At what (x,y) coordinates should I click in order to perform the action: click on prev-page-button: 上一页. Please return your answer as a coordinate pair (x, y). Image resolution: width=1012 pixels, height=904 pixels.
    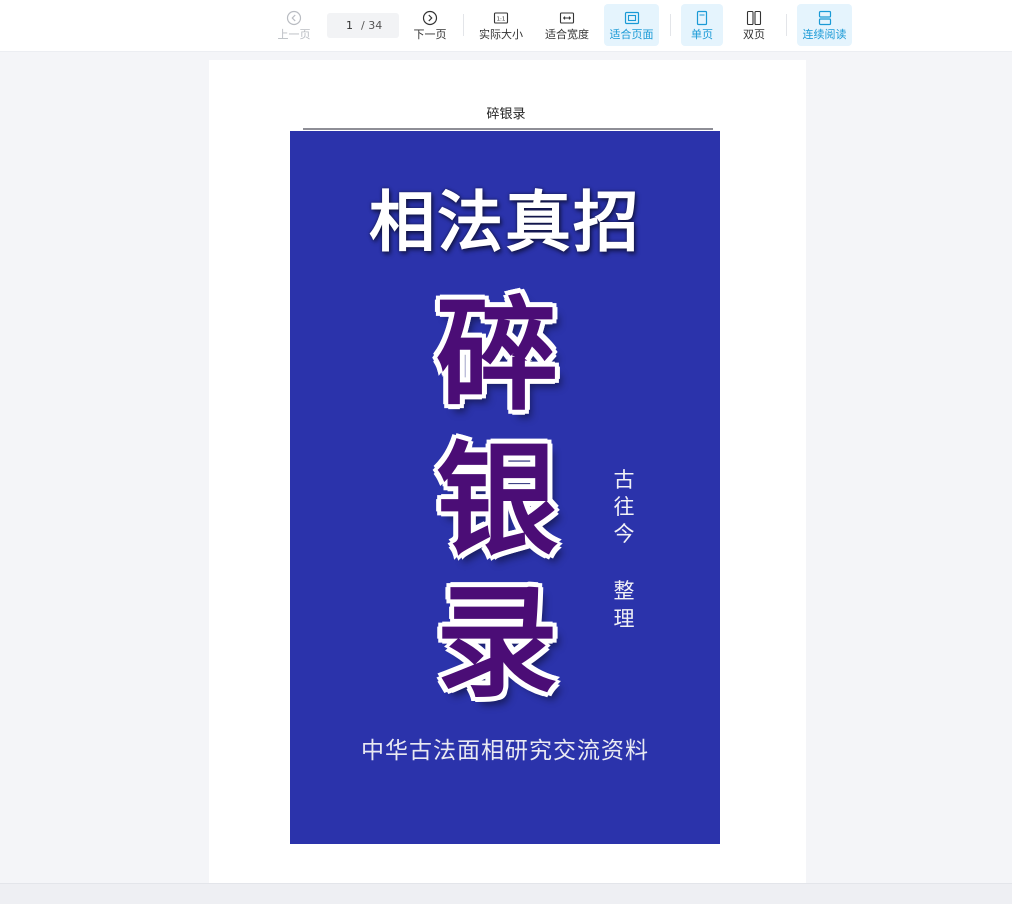
    Looking at the image, I should click on (294, 25).